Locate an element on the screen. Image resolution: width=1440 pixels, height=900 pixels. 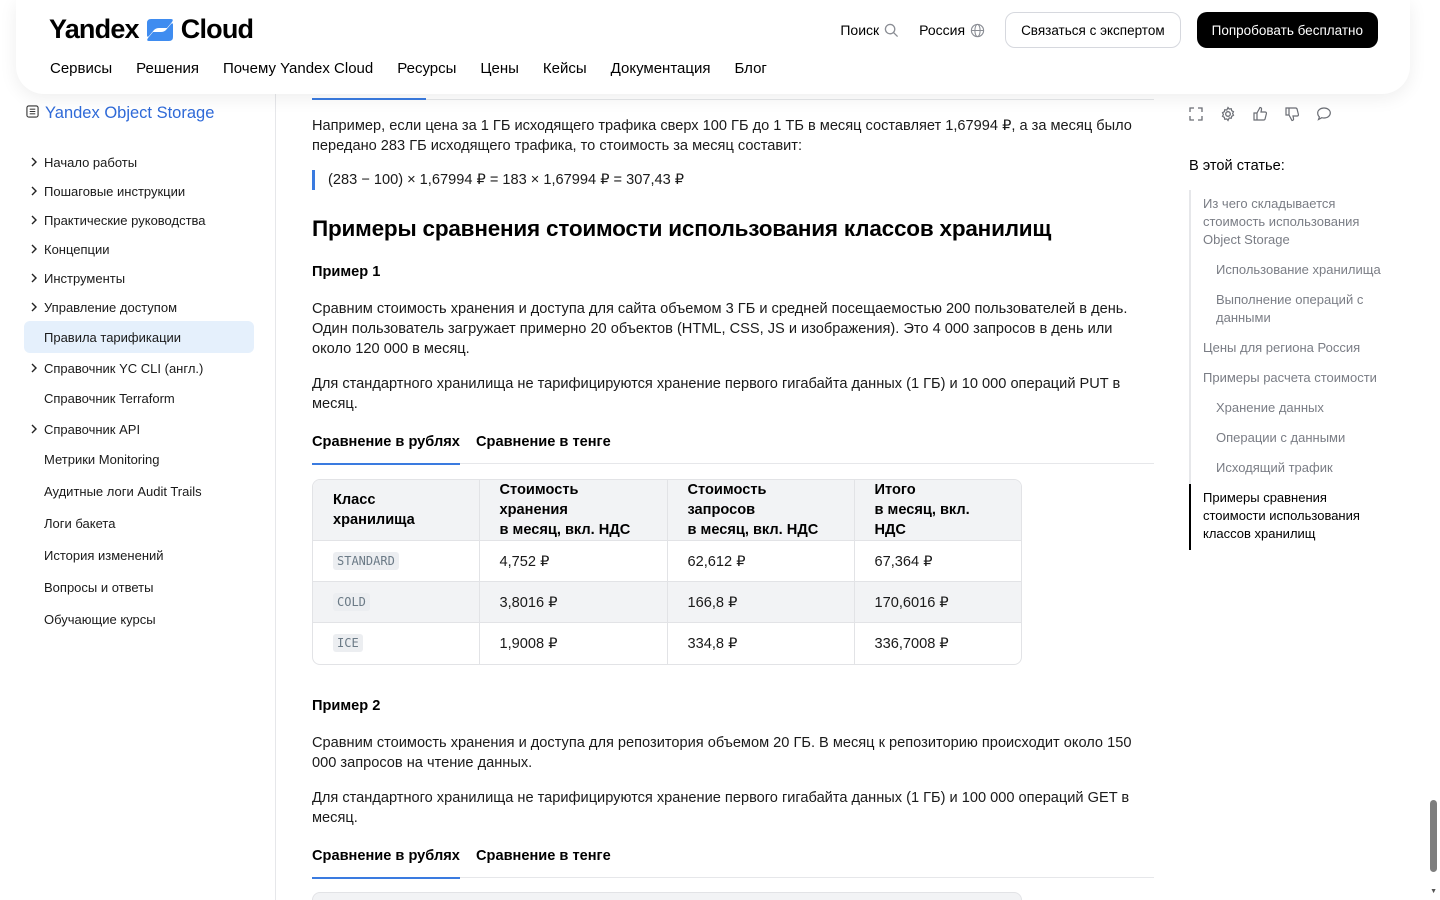
nav-item-why: Почему Yandex Cloud is located at coordinates (298, 68).